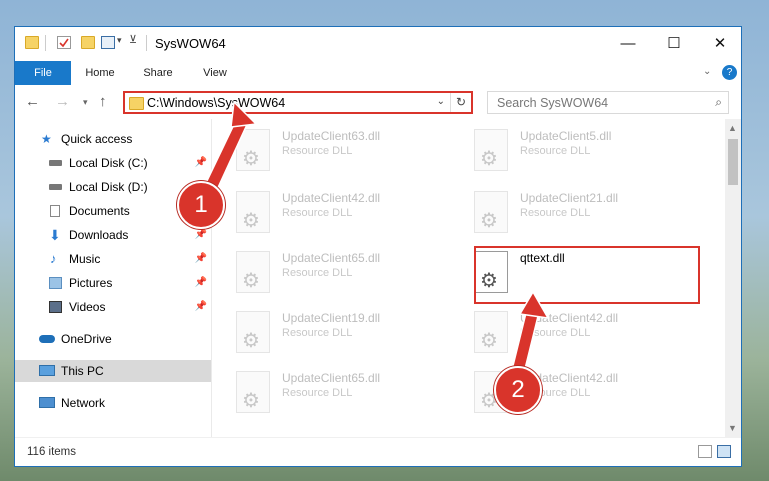 Image resolution: width=769 pixels, height=481 pixels. Describe the element at coordinates (518, 390) in the screenshot. I see `step-2-callout: 2` at that location.